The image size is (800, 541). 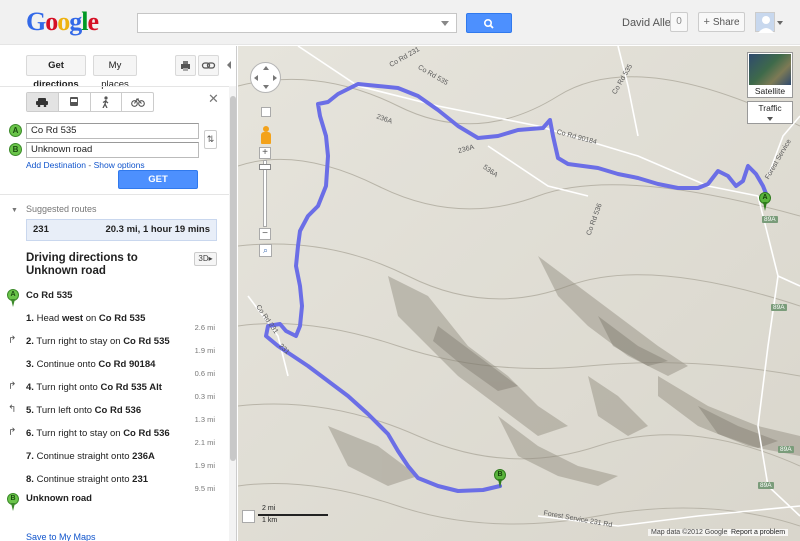 What do you see at coordinates (204, 373) in the screenshot?
I see `step-distance: 0.6 mi` at bounding box center [204, 373].